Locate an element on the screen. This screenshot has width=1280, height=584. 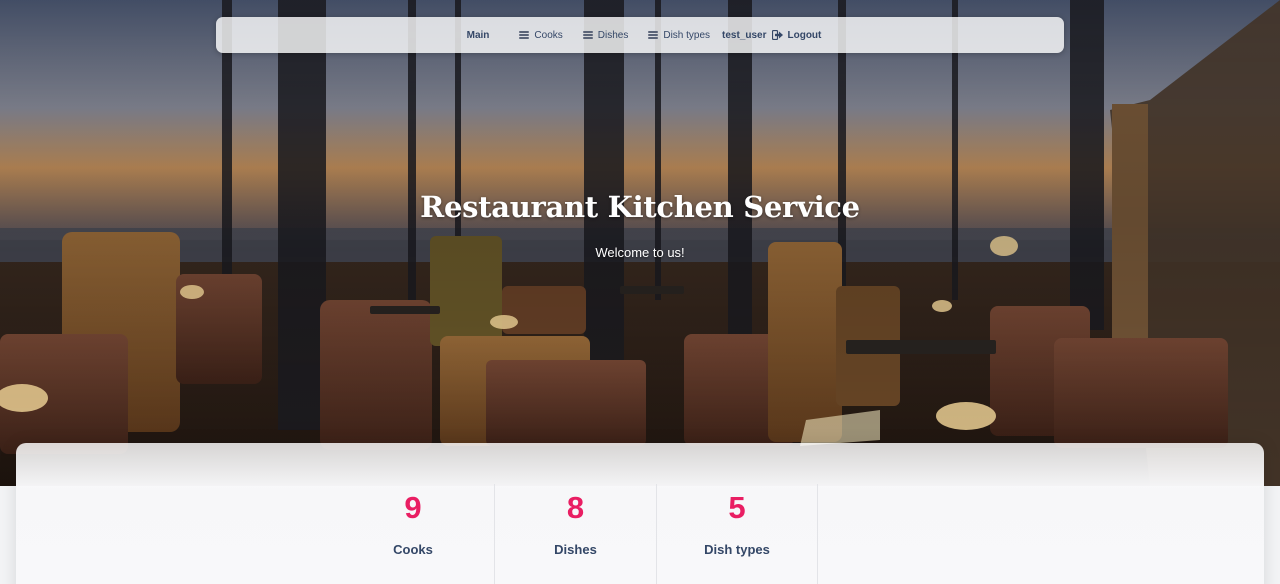
stat-label: Dishes is located at coordinates (575, 549).